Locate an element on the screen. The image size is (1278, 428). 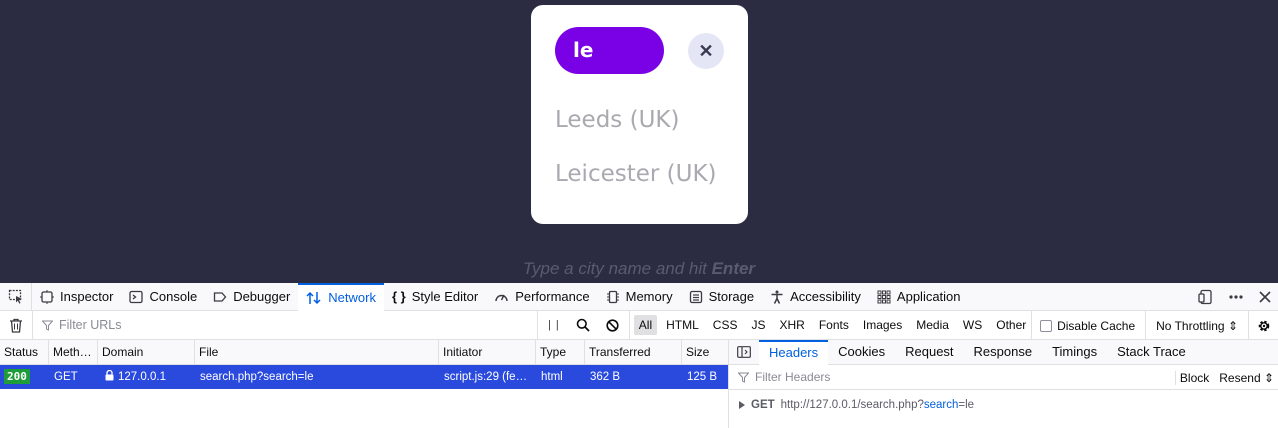
filter-headers-input: Filter Headers Block Resend ⇕ is located at coordinates (1003, 377).